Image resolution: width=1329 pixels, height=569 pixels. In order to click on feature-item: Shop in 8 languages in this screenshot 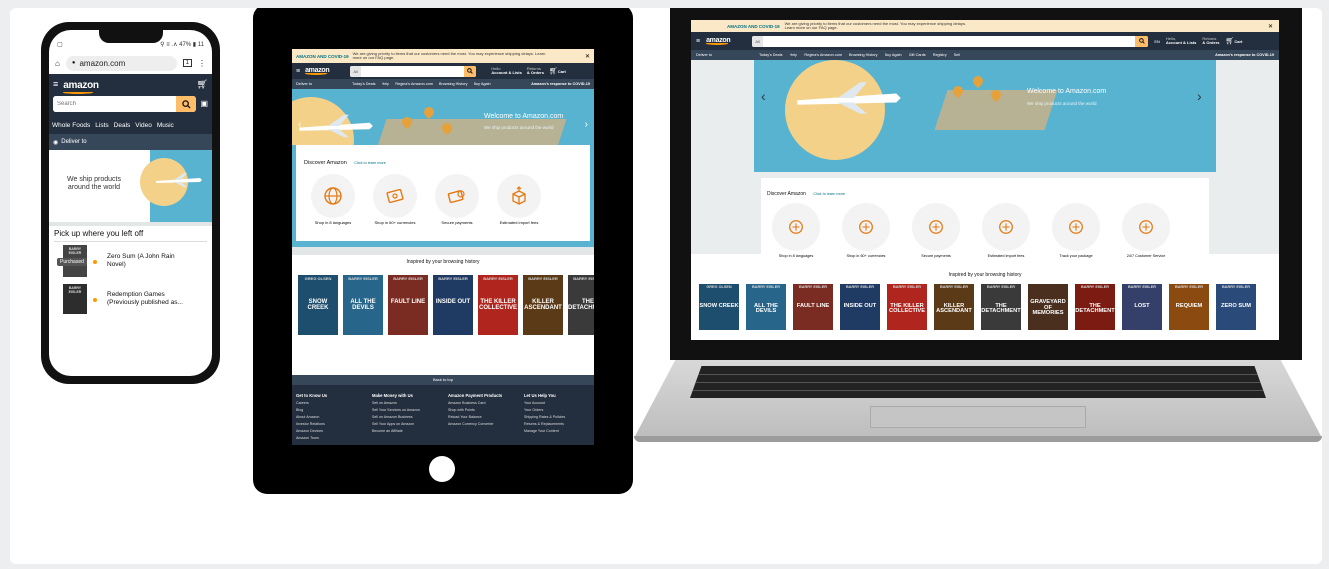, I will do `click(796, 231)`.